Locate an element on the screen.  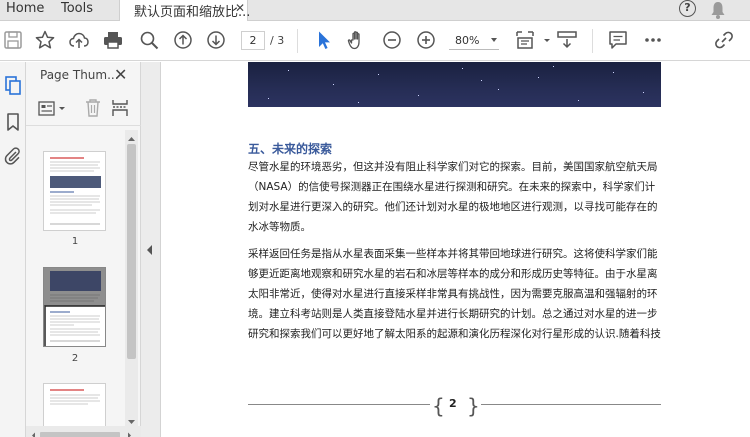
bookmark-icon is located at coordinates (13, 122).